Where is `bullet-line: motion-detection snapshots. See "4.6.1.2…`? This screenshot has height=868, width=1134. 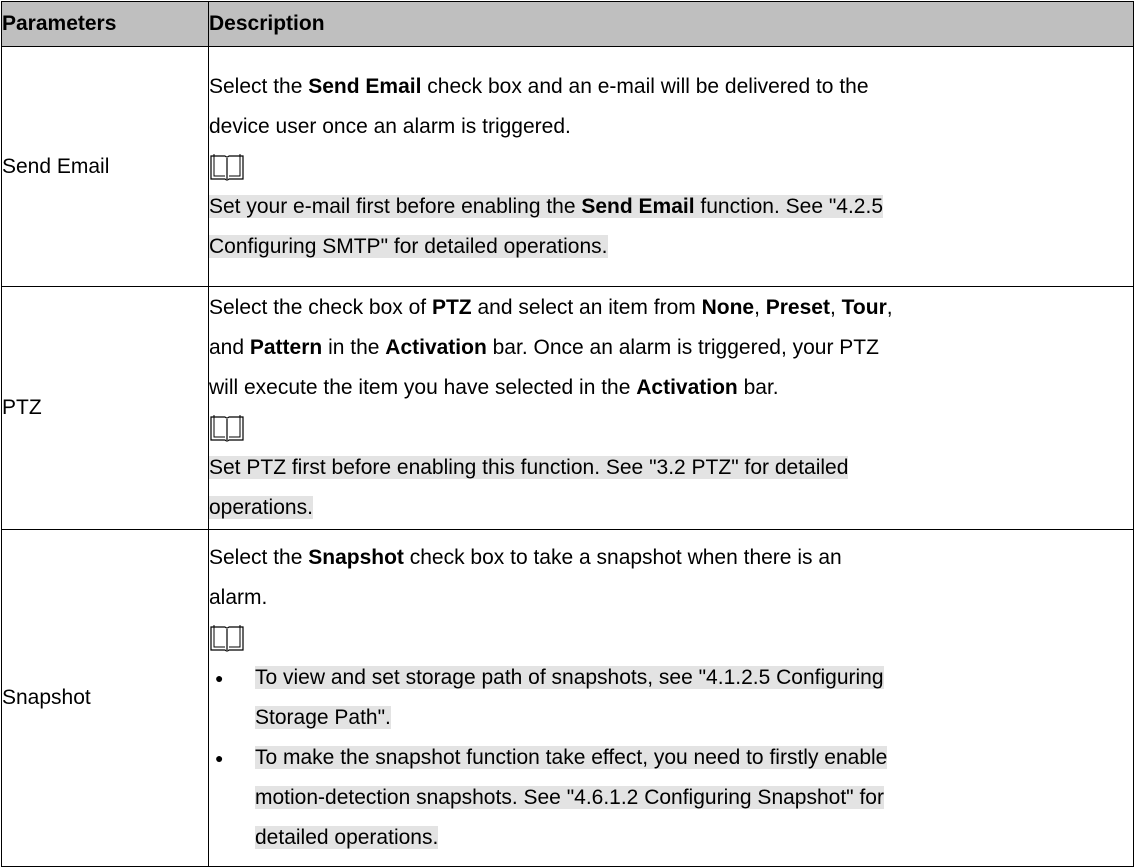
bullet-line: motion-detection snapshots. See "4.6.1.2… is located at coordinates (569, 797).